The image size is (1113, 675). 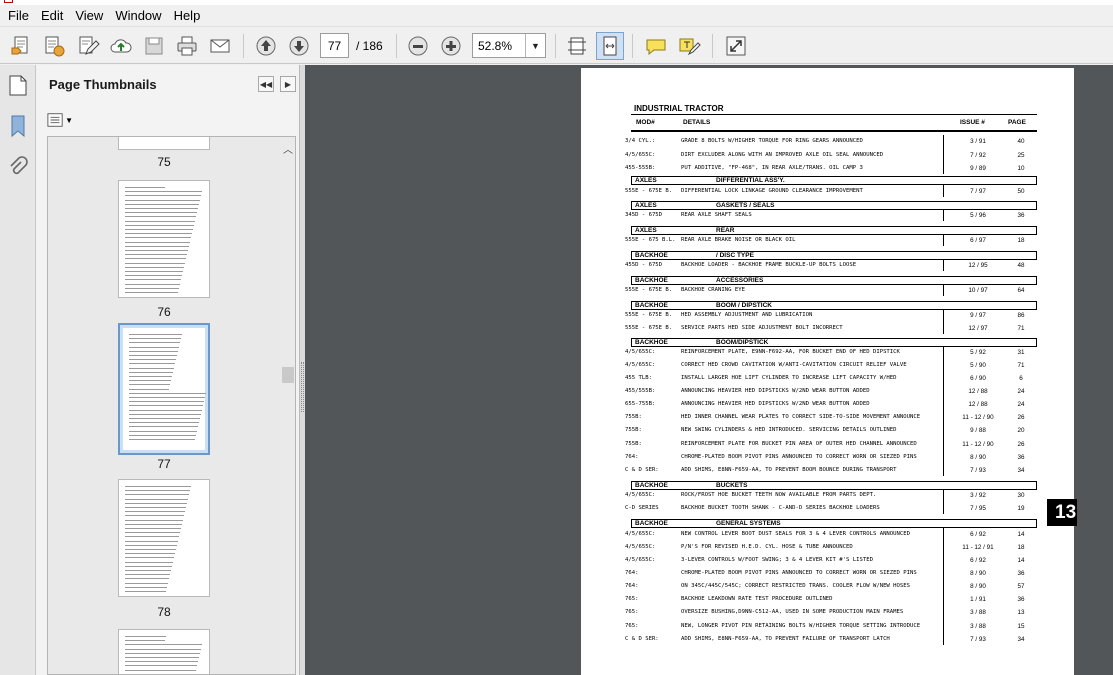 I want to click on fit-page-icon, so click(x=577, y=46).